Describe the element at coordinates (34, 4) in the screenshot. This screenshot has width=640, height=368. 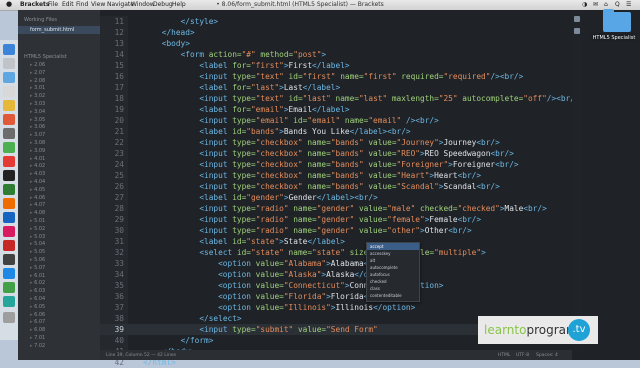
I see `app-menu: Brackets` at that location.